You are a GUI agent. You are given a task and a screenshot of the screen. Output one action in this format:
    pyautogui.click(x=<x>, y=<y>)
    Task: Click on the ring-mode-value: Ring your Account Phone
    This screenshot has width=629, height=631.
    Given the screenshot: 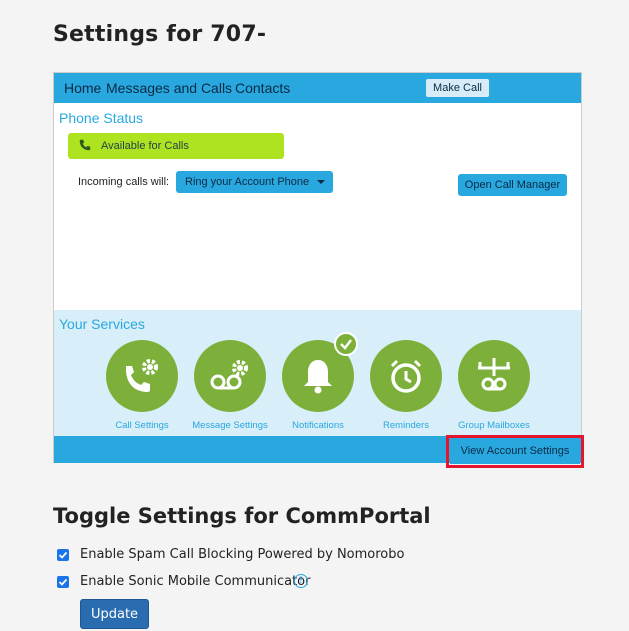 What is the action you would take?
    pyautogui.click(x=247, y=182)
    